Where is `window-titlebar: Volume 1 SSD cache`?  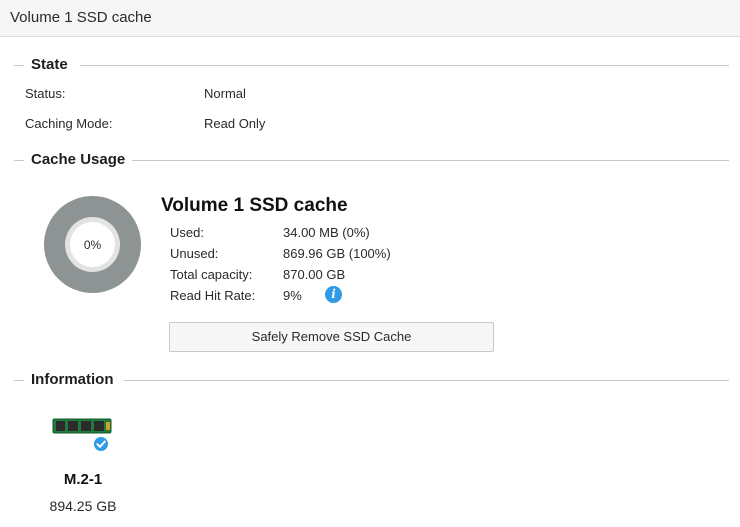
window-titlebar: Volume 1 SSD cache is located at coordinates (370, 18).